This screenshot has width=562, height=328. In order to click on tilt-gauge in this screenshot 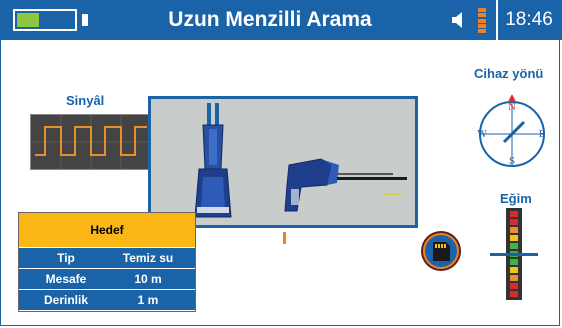, I will do `click(514, 254)`.